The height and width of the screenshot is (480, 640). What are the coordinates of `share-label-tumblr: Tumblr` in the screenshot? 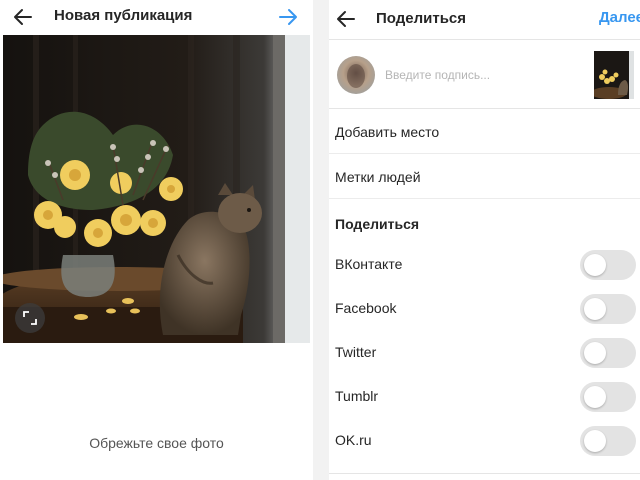 It's located at (357, 396).